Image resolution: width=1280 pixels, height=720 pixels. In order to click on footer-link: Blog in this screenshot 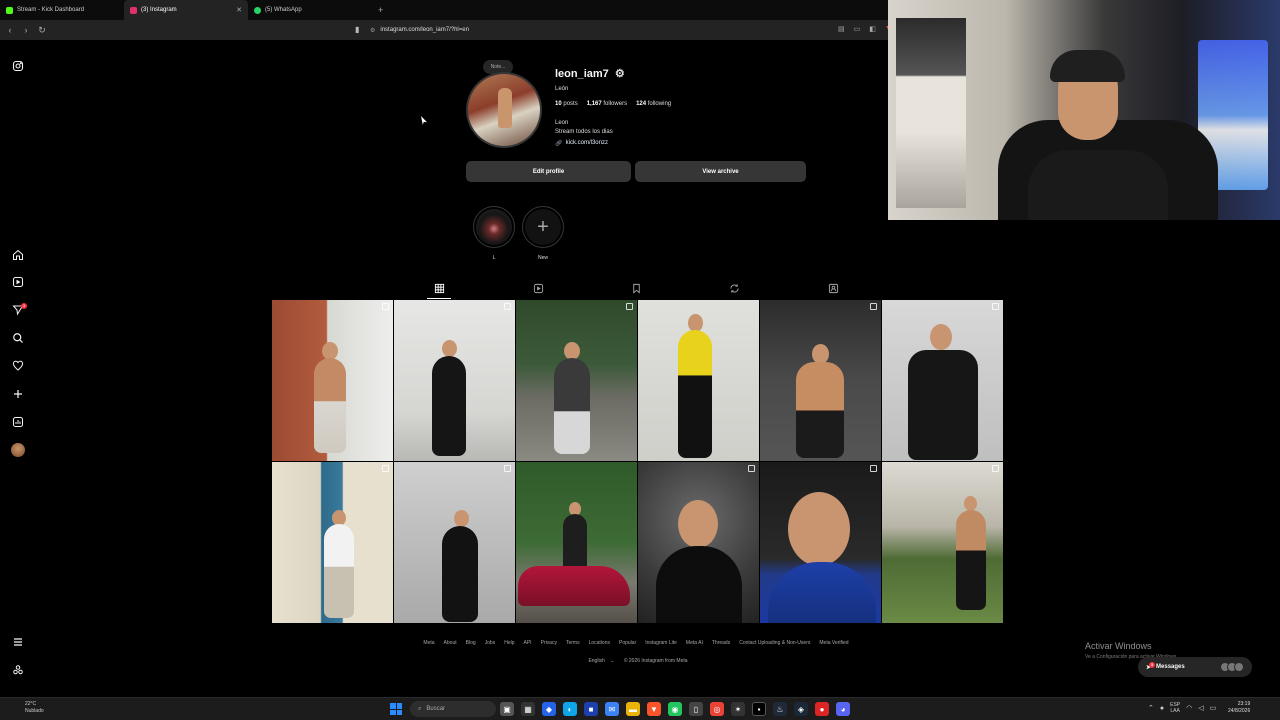, I will do `click(471, 643)`.